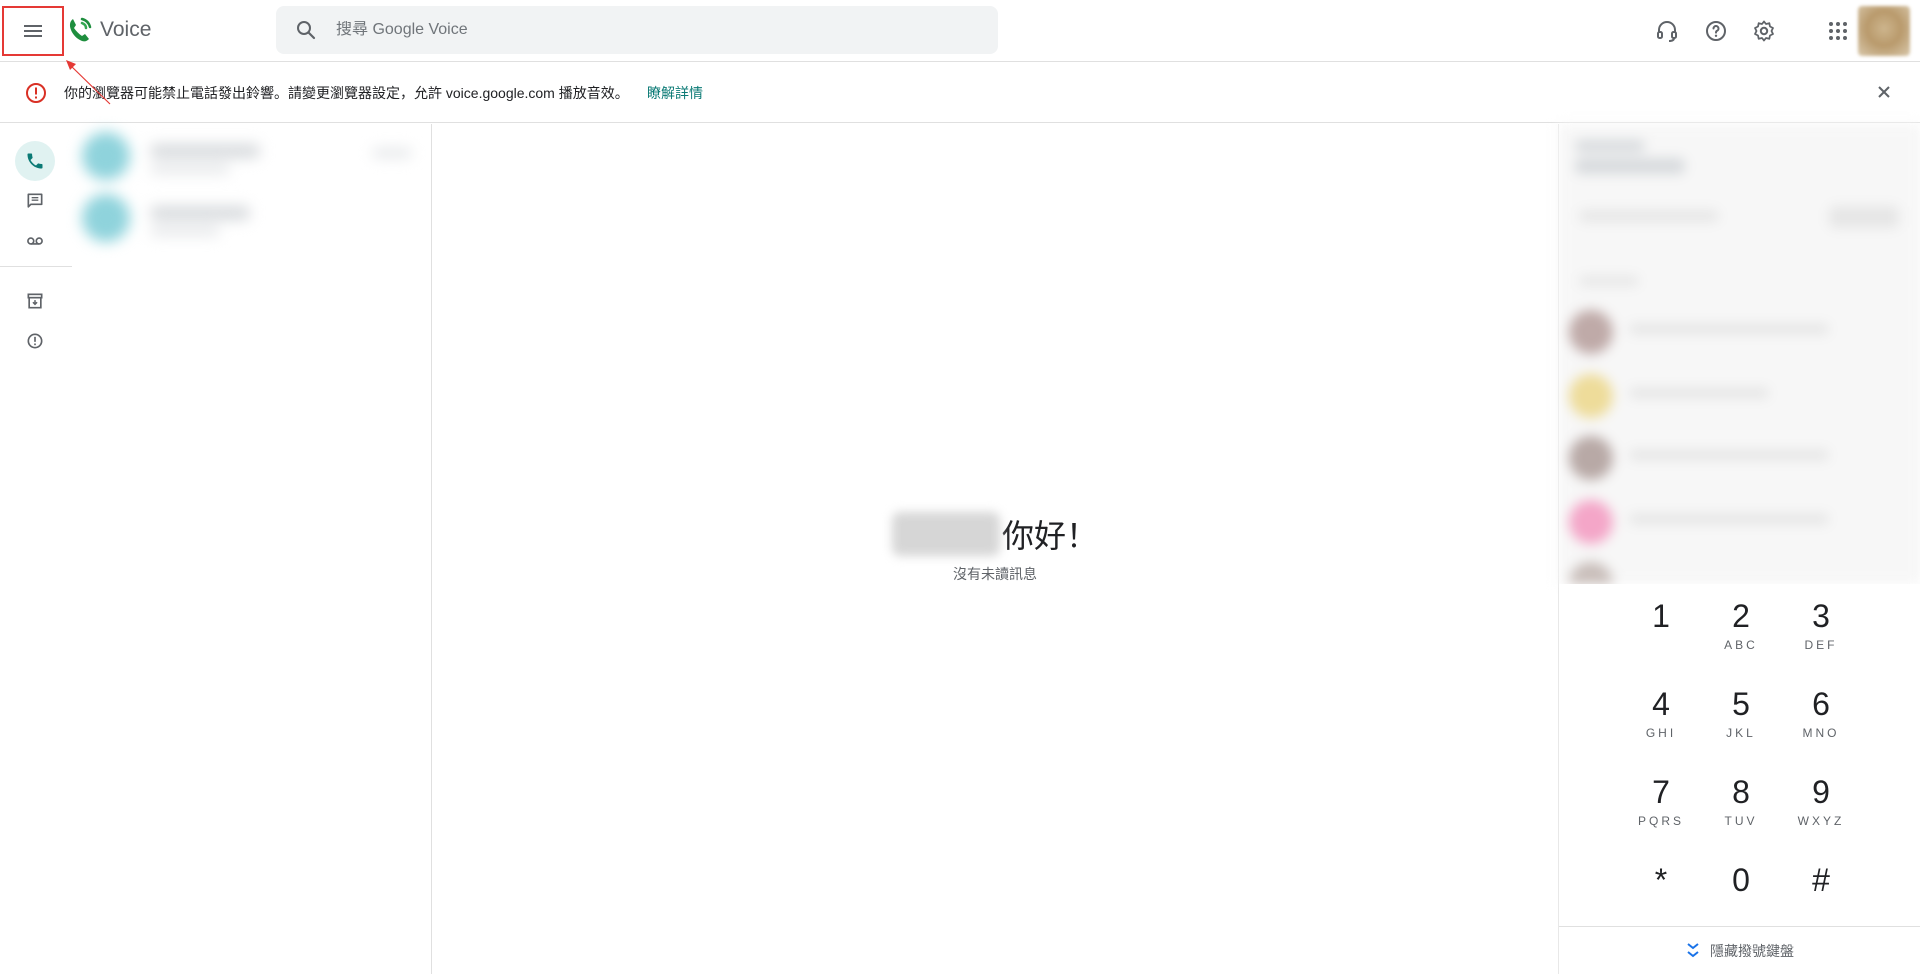 This screenshot has width=1920, height=974. What do you see at coordinates (1838, 31) in the screenshot?
I see `apps-icon` at bounding box center [1838, 31].